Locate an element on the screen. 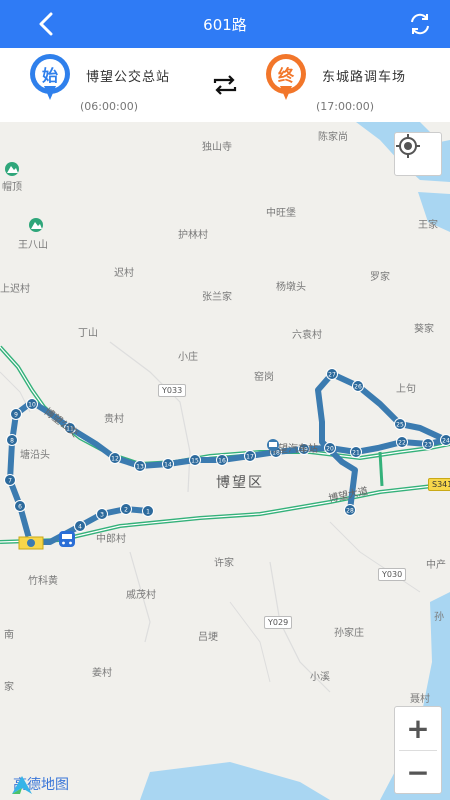  back-button is located at coordinates (46, 24).